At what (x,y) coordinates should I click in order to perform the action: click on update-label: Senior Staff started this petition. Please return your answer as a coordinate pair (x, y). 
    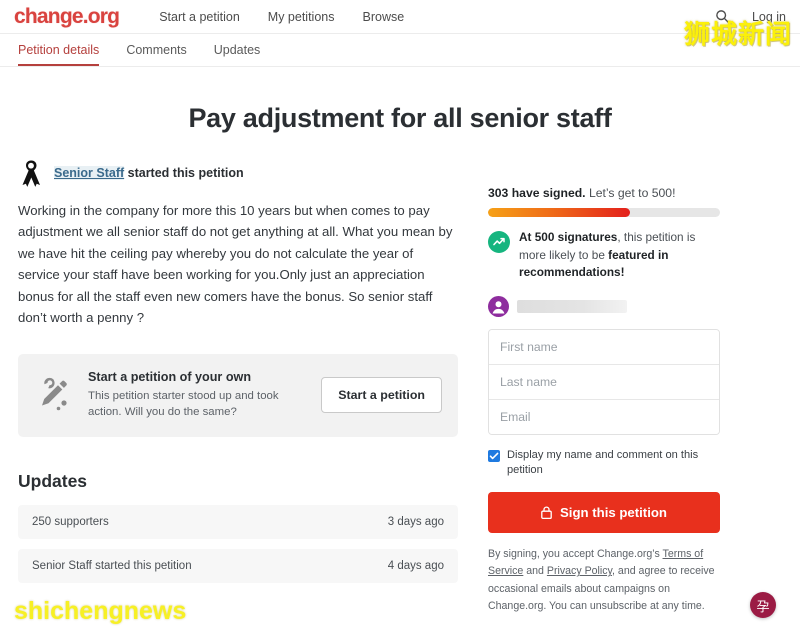
    Looking at the image, I should click on (112, 565).